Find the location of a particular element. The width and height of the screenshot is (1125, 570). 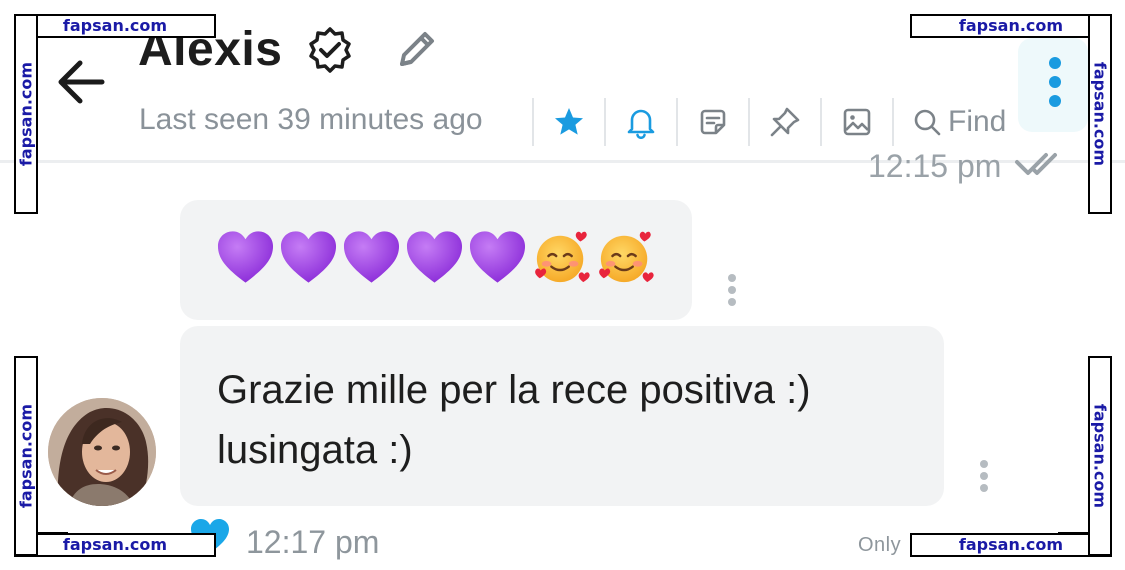

pin-icon is located at coordinates (785, 122).